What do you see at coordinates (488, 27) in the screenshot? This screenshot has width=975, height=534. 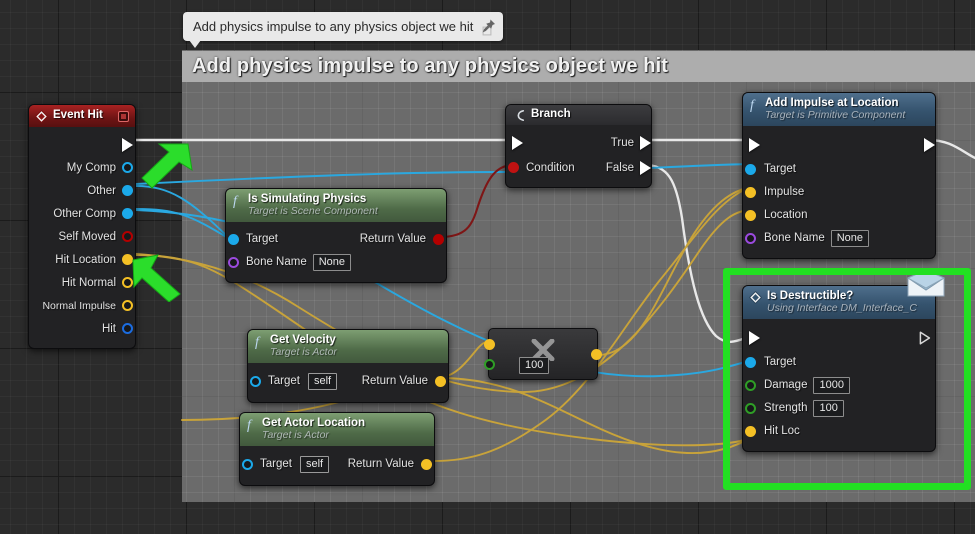 I see `pushpin-icon` at bounding box center [488, 27].